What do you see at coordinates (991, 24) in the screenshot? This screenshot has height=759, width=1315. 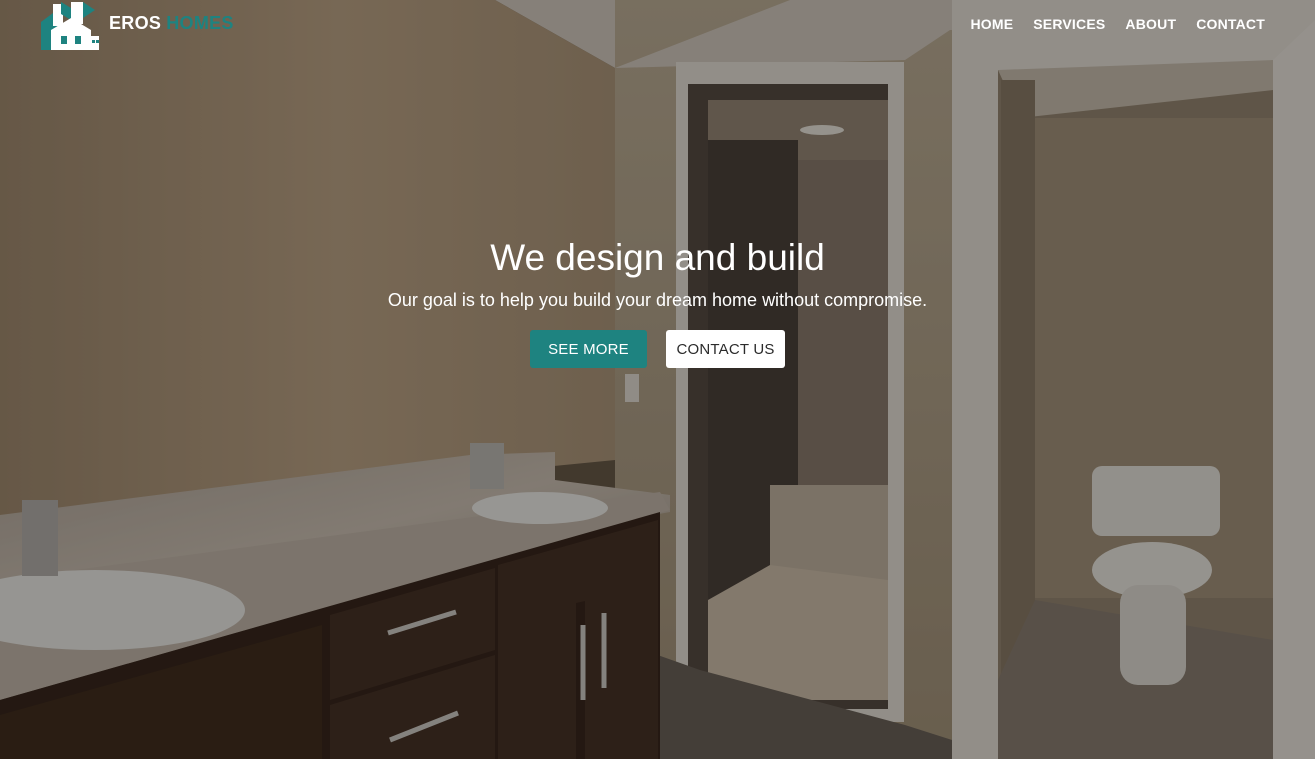 I see `nav-home-link: HOME` at bounding box center [991, 24].